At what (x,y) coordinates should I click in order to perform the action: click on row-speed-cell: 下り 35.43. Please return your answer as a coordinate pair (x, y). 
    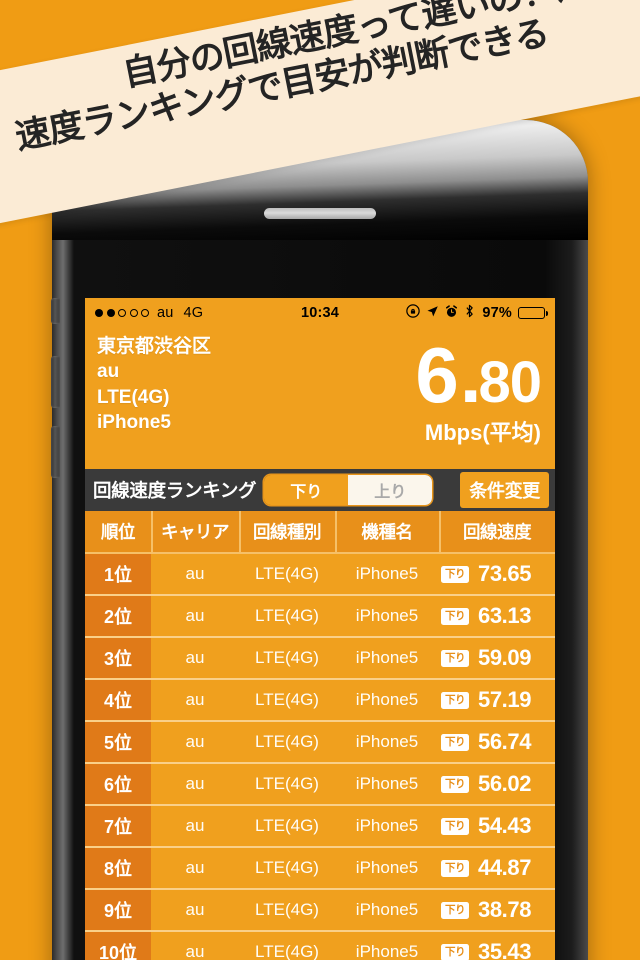
    Looking at the image, I should click on (497, 946).